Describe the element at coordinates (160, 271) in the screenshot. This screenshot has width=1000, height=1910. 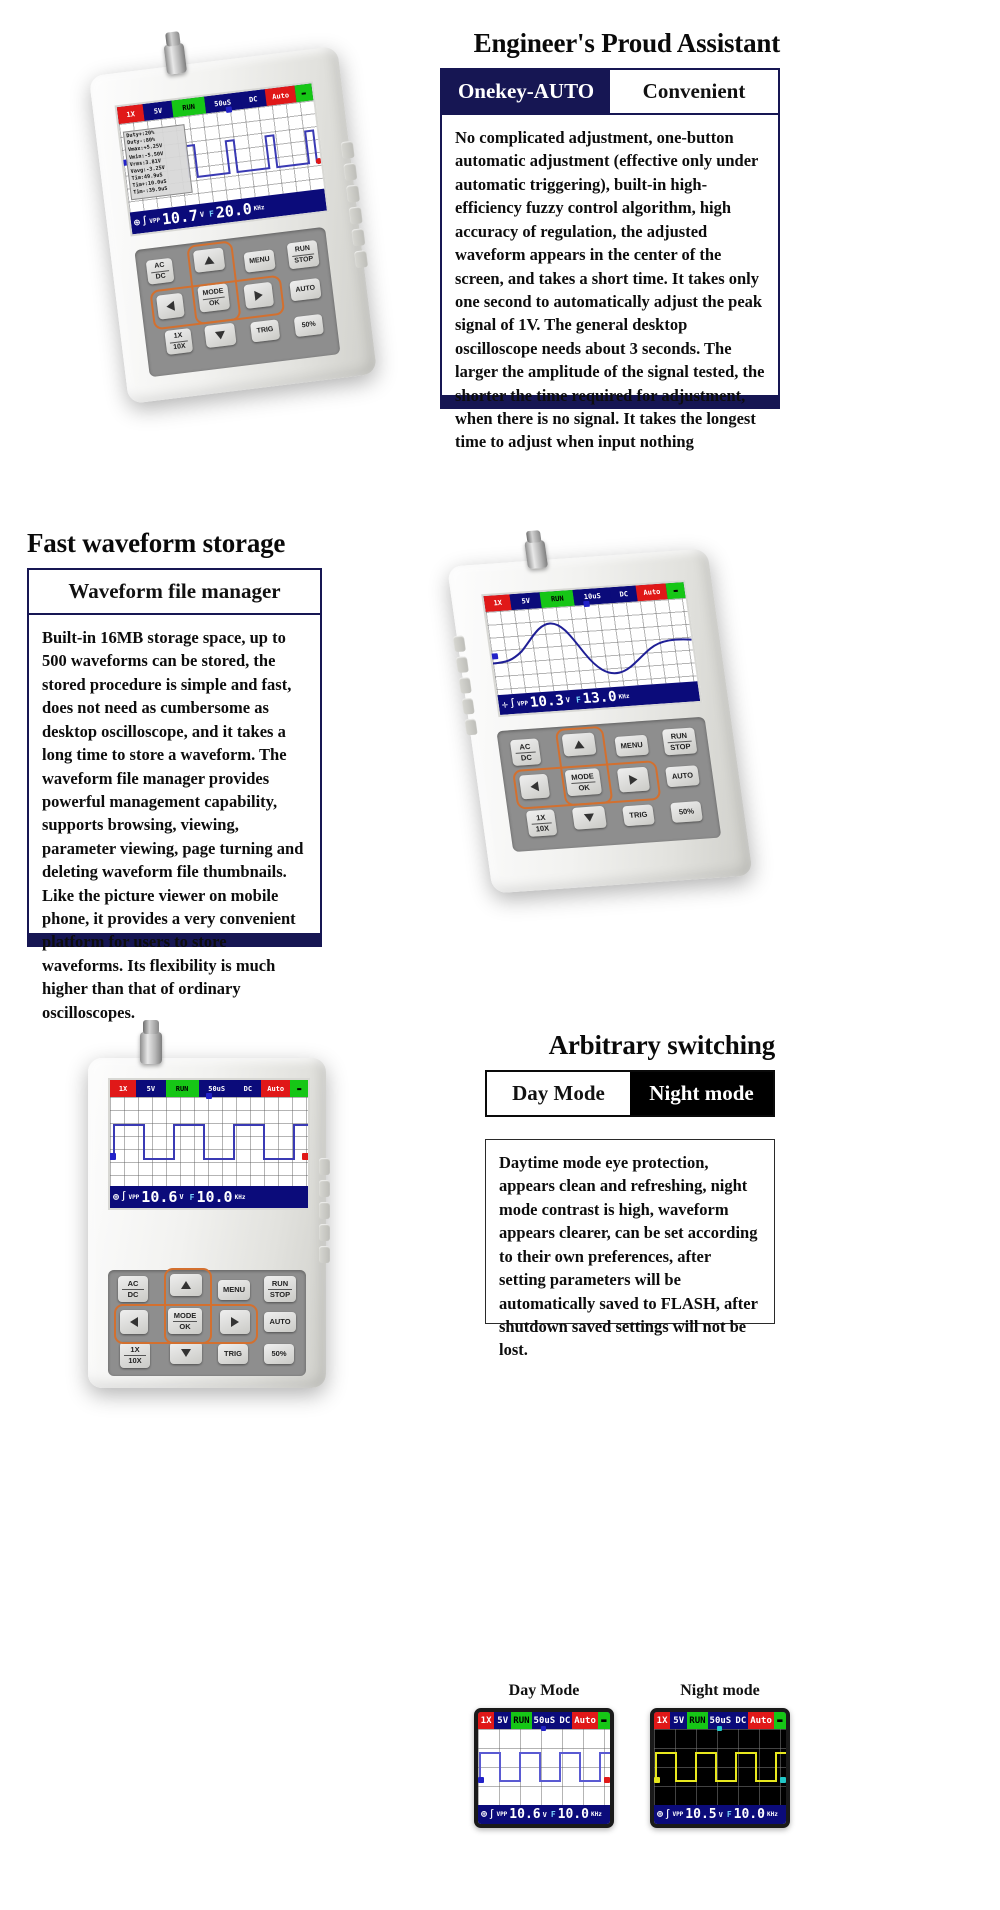
I see `key-ac-dc-1: AC DC` at that location.